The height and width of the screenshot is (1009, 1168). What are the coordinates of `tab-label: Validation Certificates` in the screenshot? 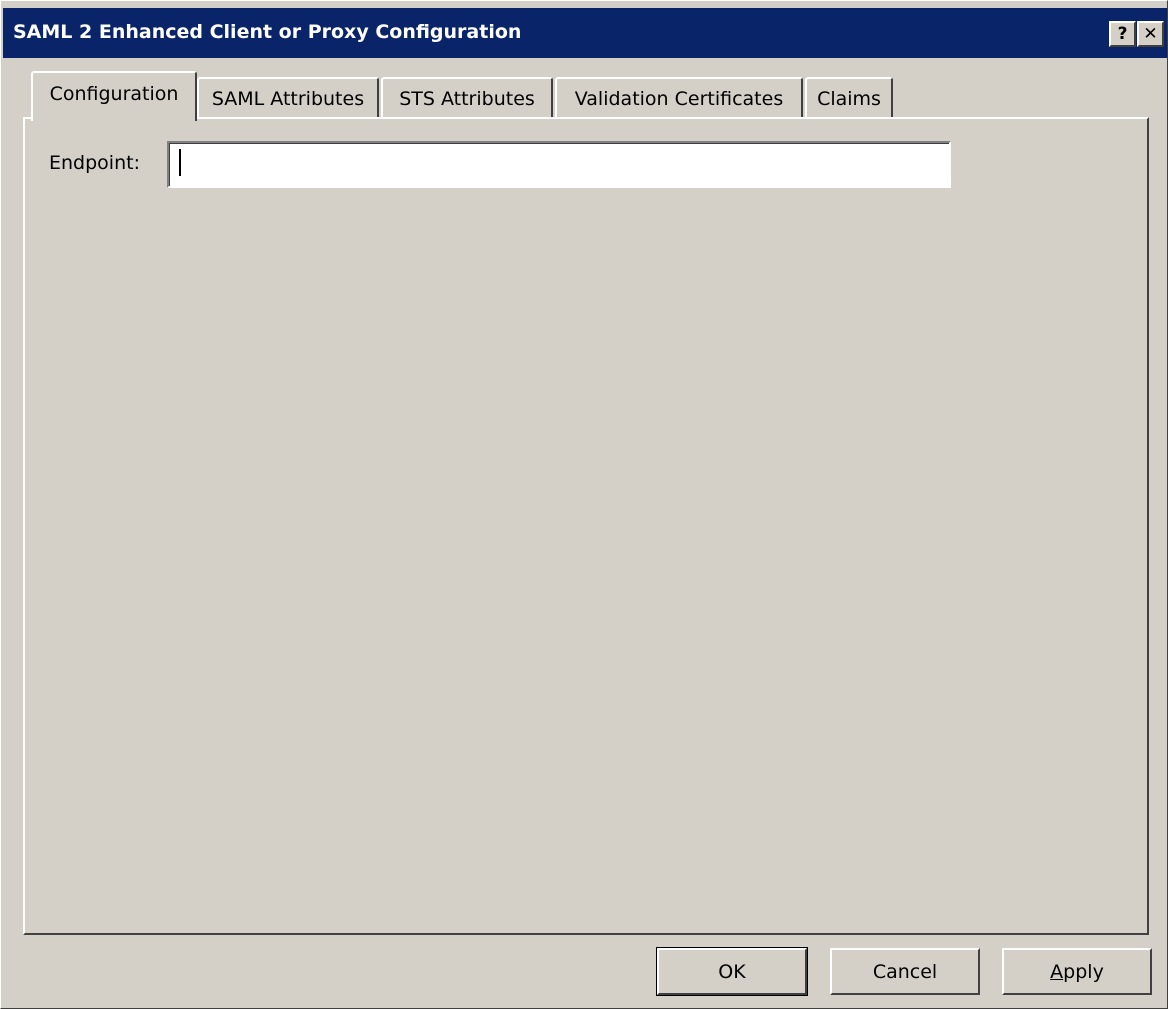 It's located at (679, 99).